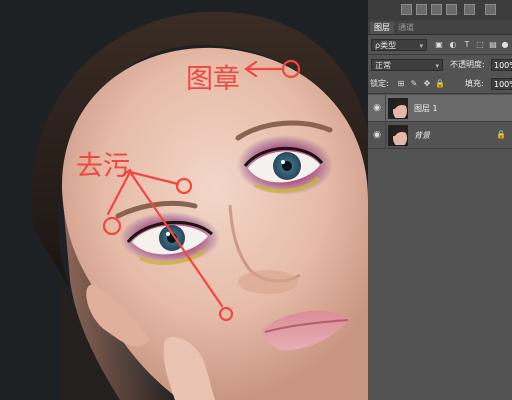  Describe the element at coordinates (213, 79) in the screenshot. I see `annotation-label-stamp: 图章` at that location.